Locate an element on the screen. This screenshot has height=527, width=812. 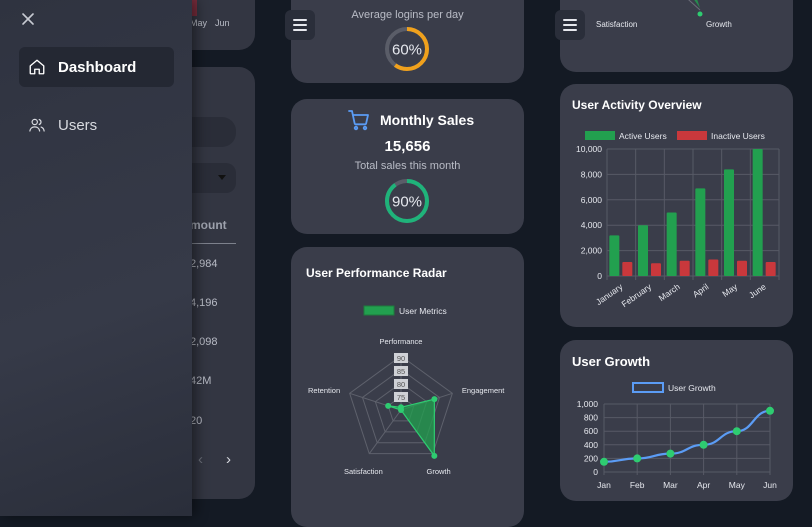
legend-label: User Growth is located at coordinates (692, 388).